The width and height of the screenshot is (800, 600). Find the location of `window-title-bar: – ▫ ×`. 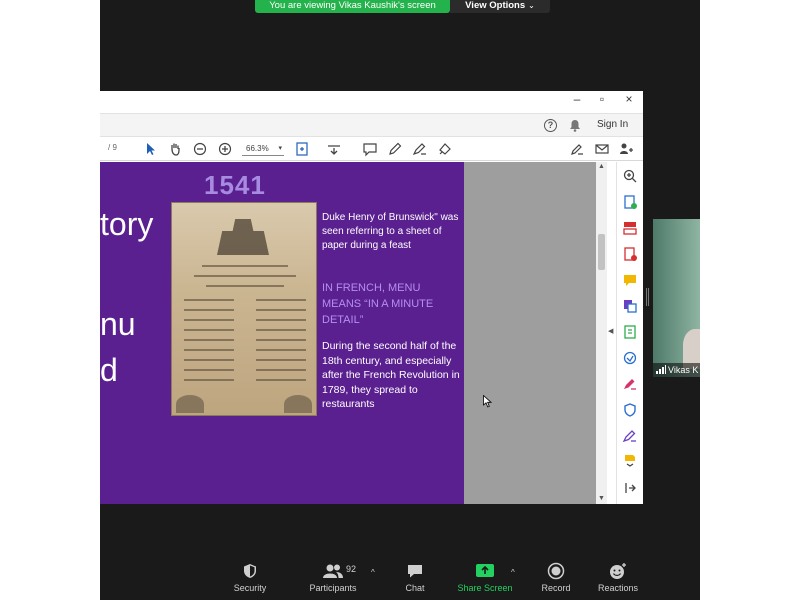

window-title-bar: – ▫ × is located at coordinates (371, 102).